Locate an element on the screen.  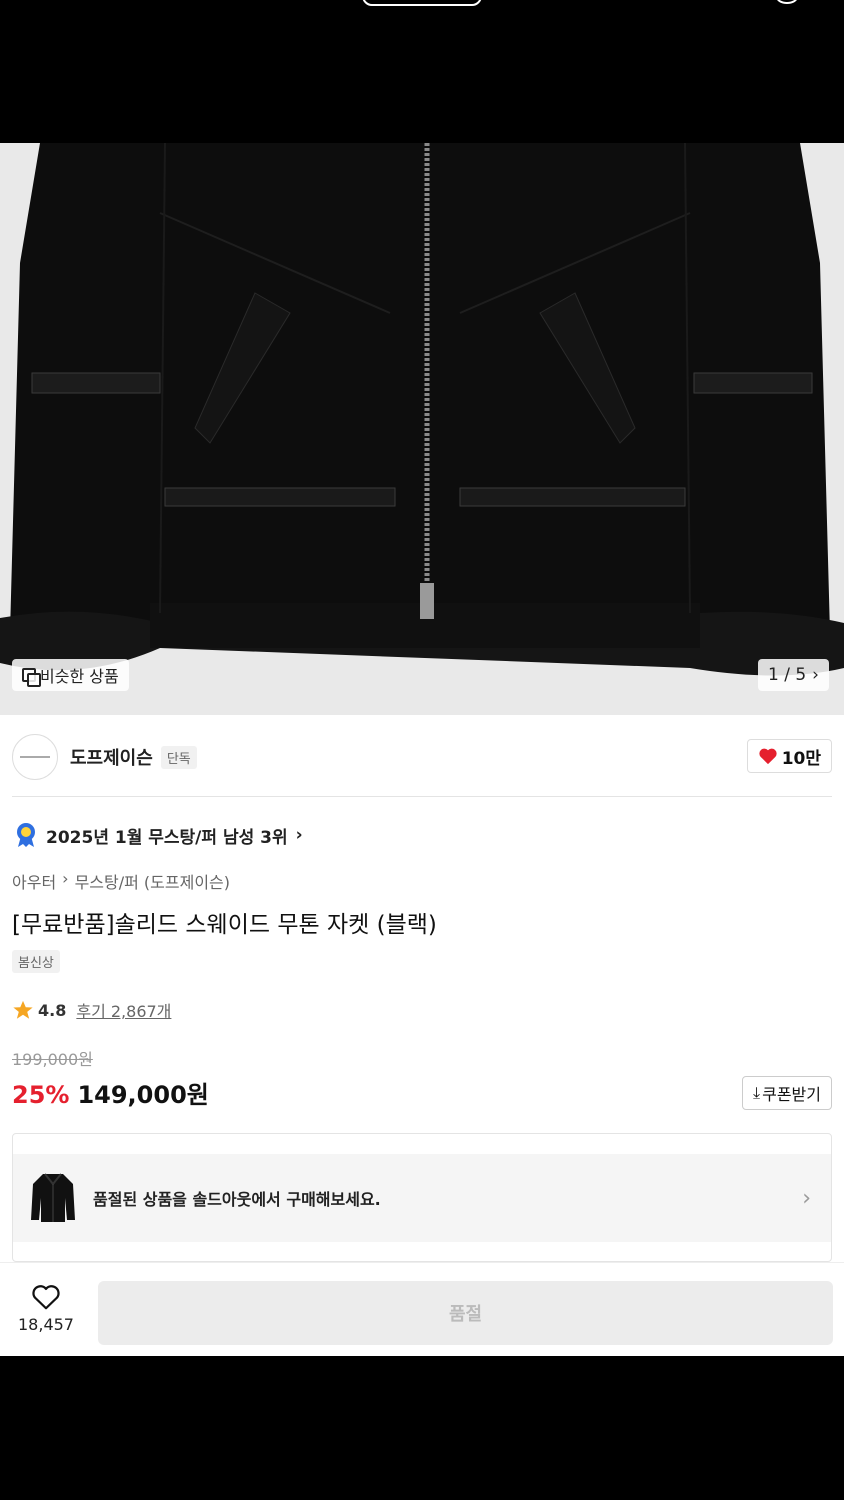
soldout-banner: 품절된 상품을 솔드아웃에서 구매해보세요. › is located at coordinates (422, 1197).